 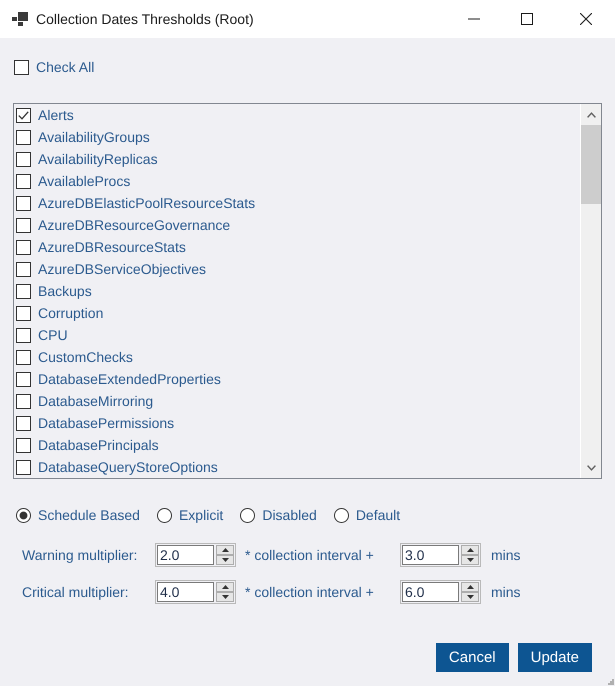 I want to click on collection-label: AzureDBResourceStats, so click(x=112, y=247).